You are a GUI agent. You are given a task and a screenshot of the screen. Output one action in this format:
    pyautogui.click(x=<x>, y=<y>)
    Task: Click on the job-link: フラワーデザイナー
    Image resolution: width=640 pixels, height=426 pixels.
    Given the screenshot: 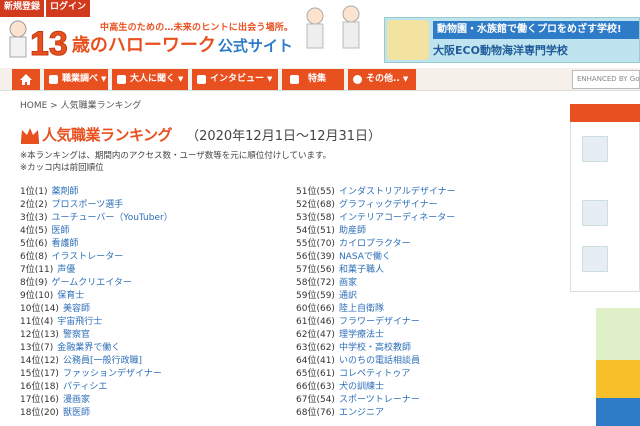 What is the action you would take?
    pyautogui.click(x=379, y=322)
    